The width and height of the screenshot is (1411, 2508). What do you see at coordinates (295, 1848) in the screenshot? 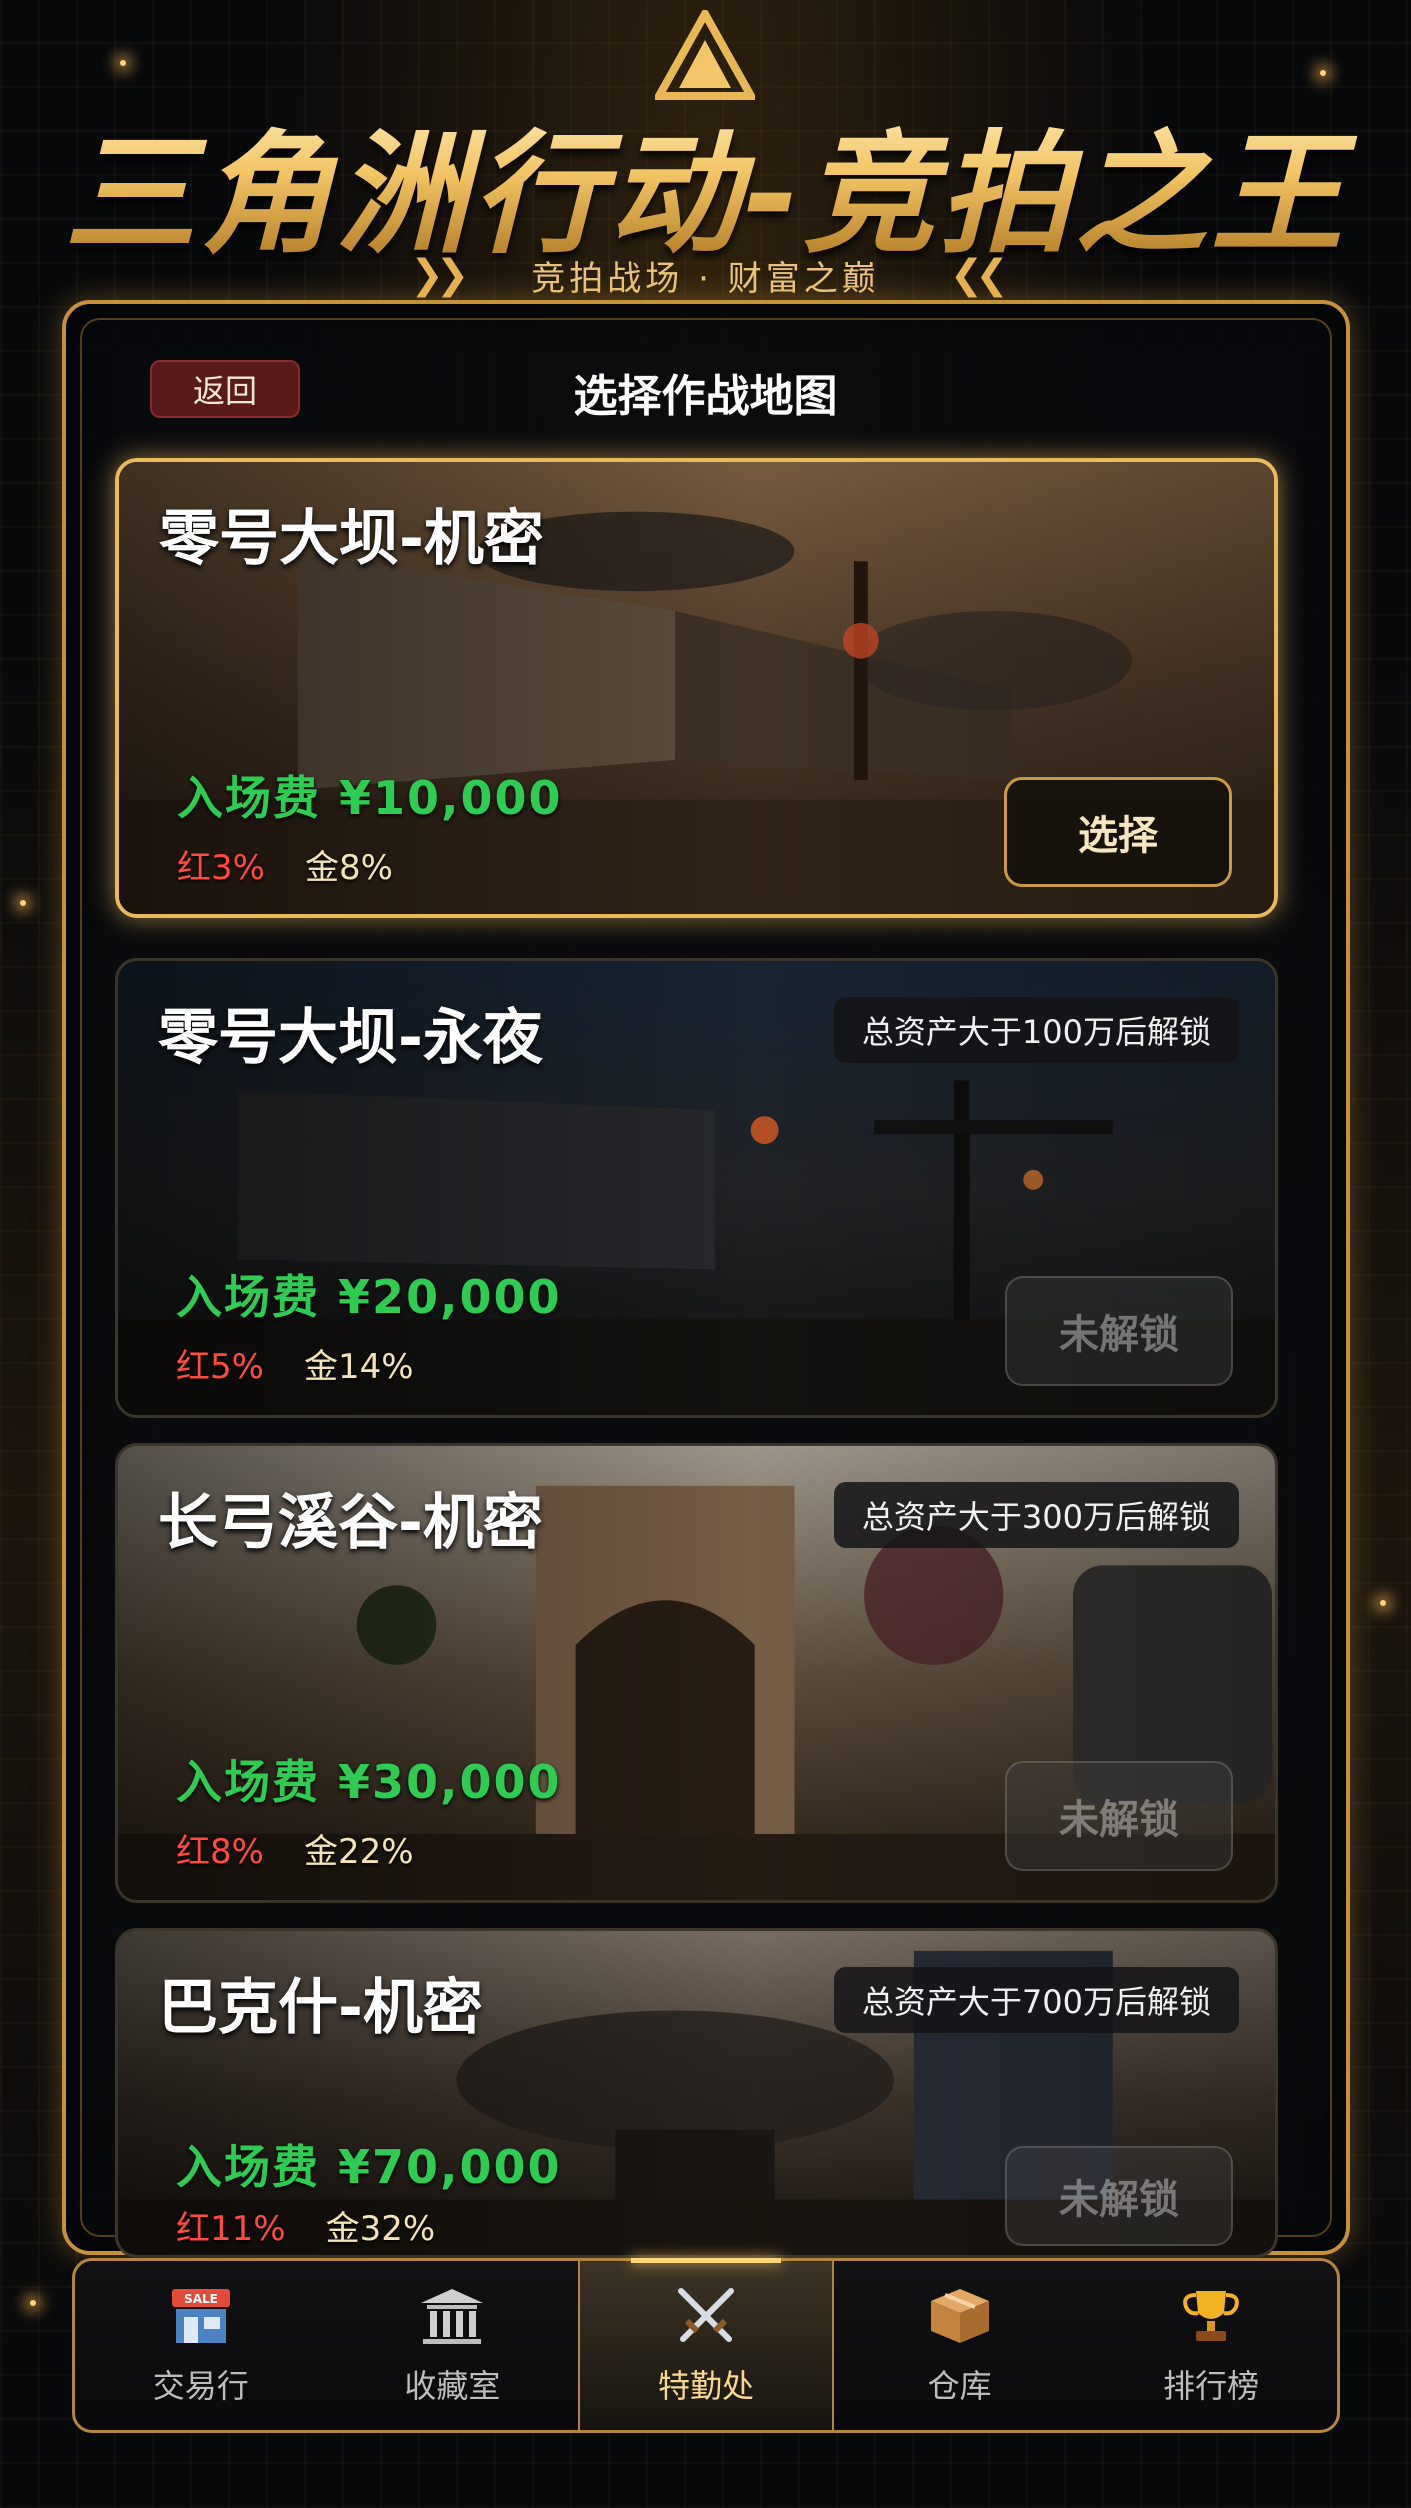
I see `drop-rates: 红8% 金22%` at bounding box center [295, 1848].